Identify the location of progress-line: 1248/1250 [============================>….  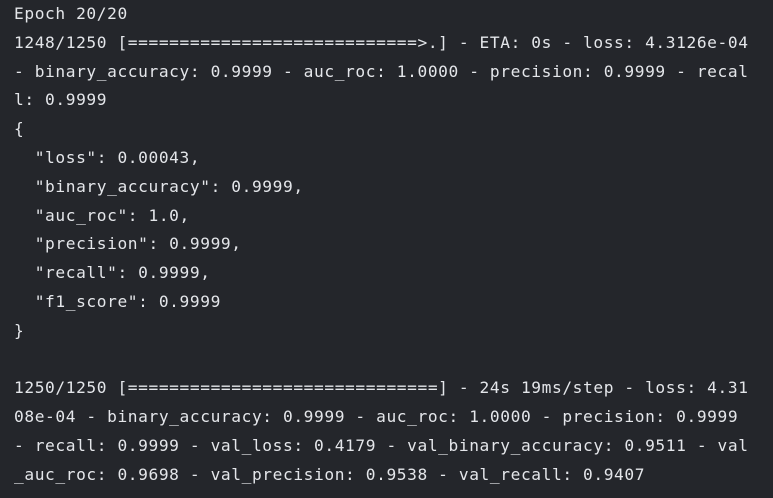
(381, 42).